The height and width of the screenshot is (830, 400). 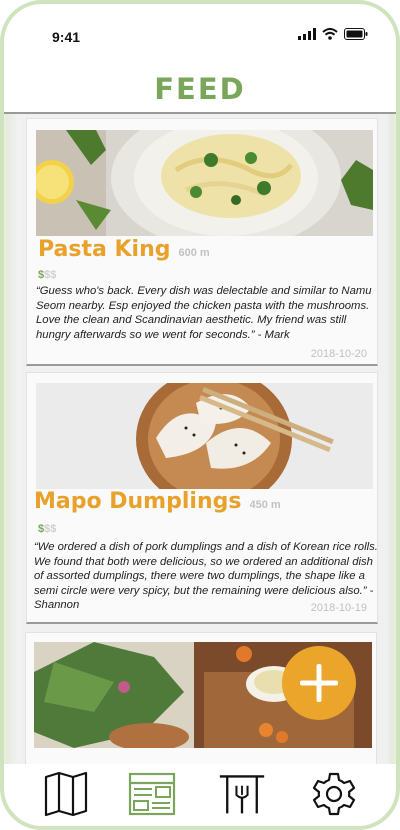 I want to click on restaurant-name: Pasta King 600 m, so click(x=124, y=249).